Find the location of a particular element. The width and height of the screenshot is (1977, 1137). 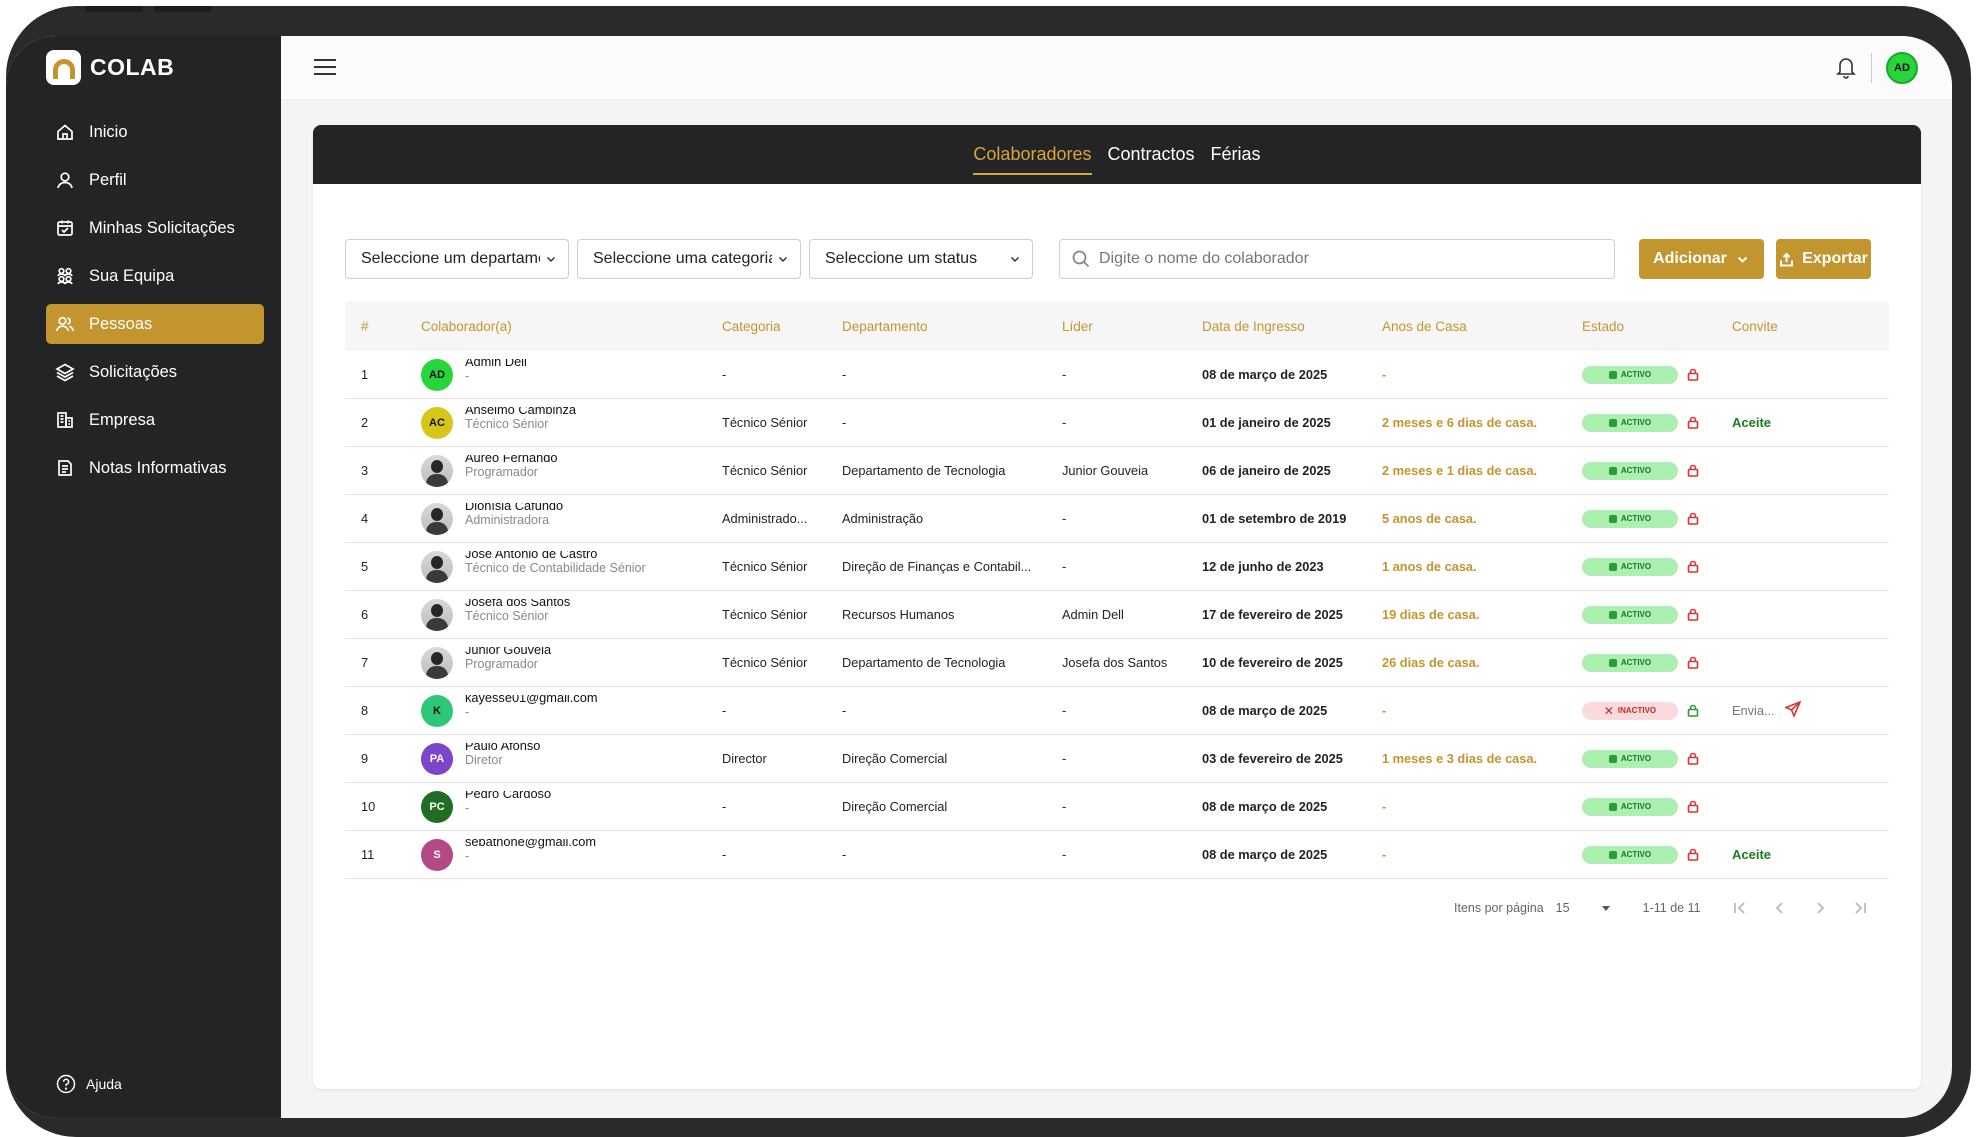

sidebar-item-inicio: Inicio is located at coordinates (155, 132).